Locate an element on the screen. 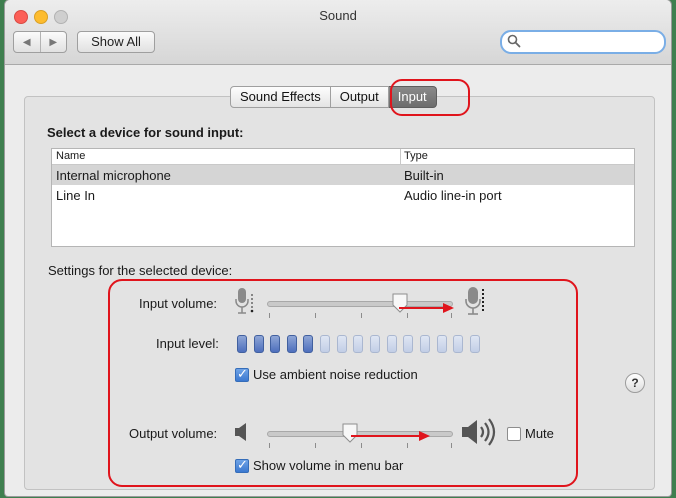  ambient-noise-checkbox: ✓ is located at coordinates (242, 374).